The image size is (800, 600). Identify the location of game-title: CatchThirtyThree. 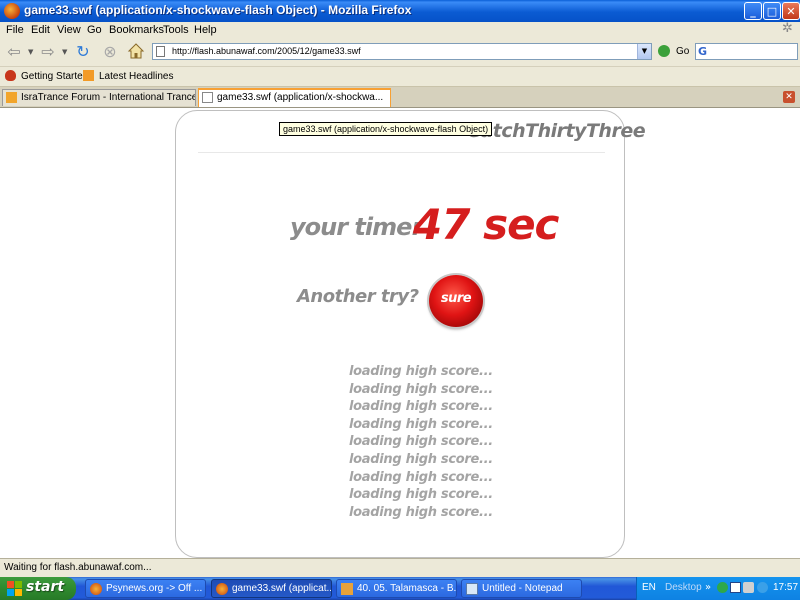
(556, 131).